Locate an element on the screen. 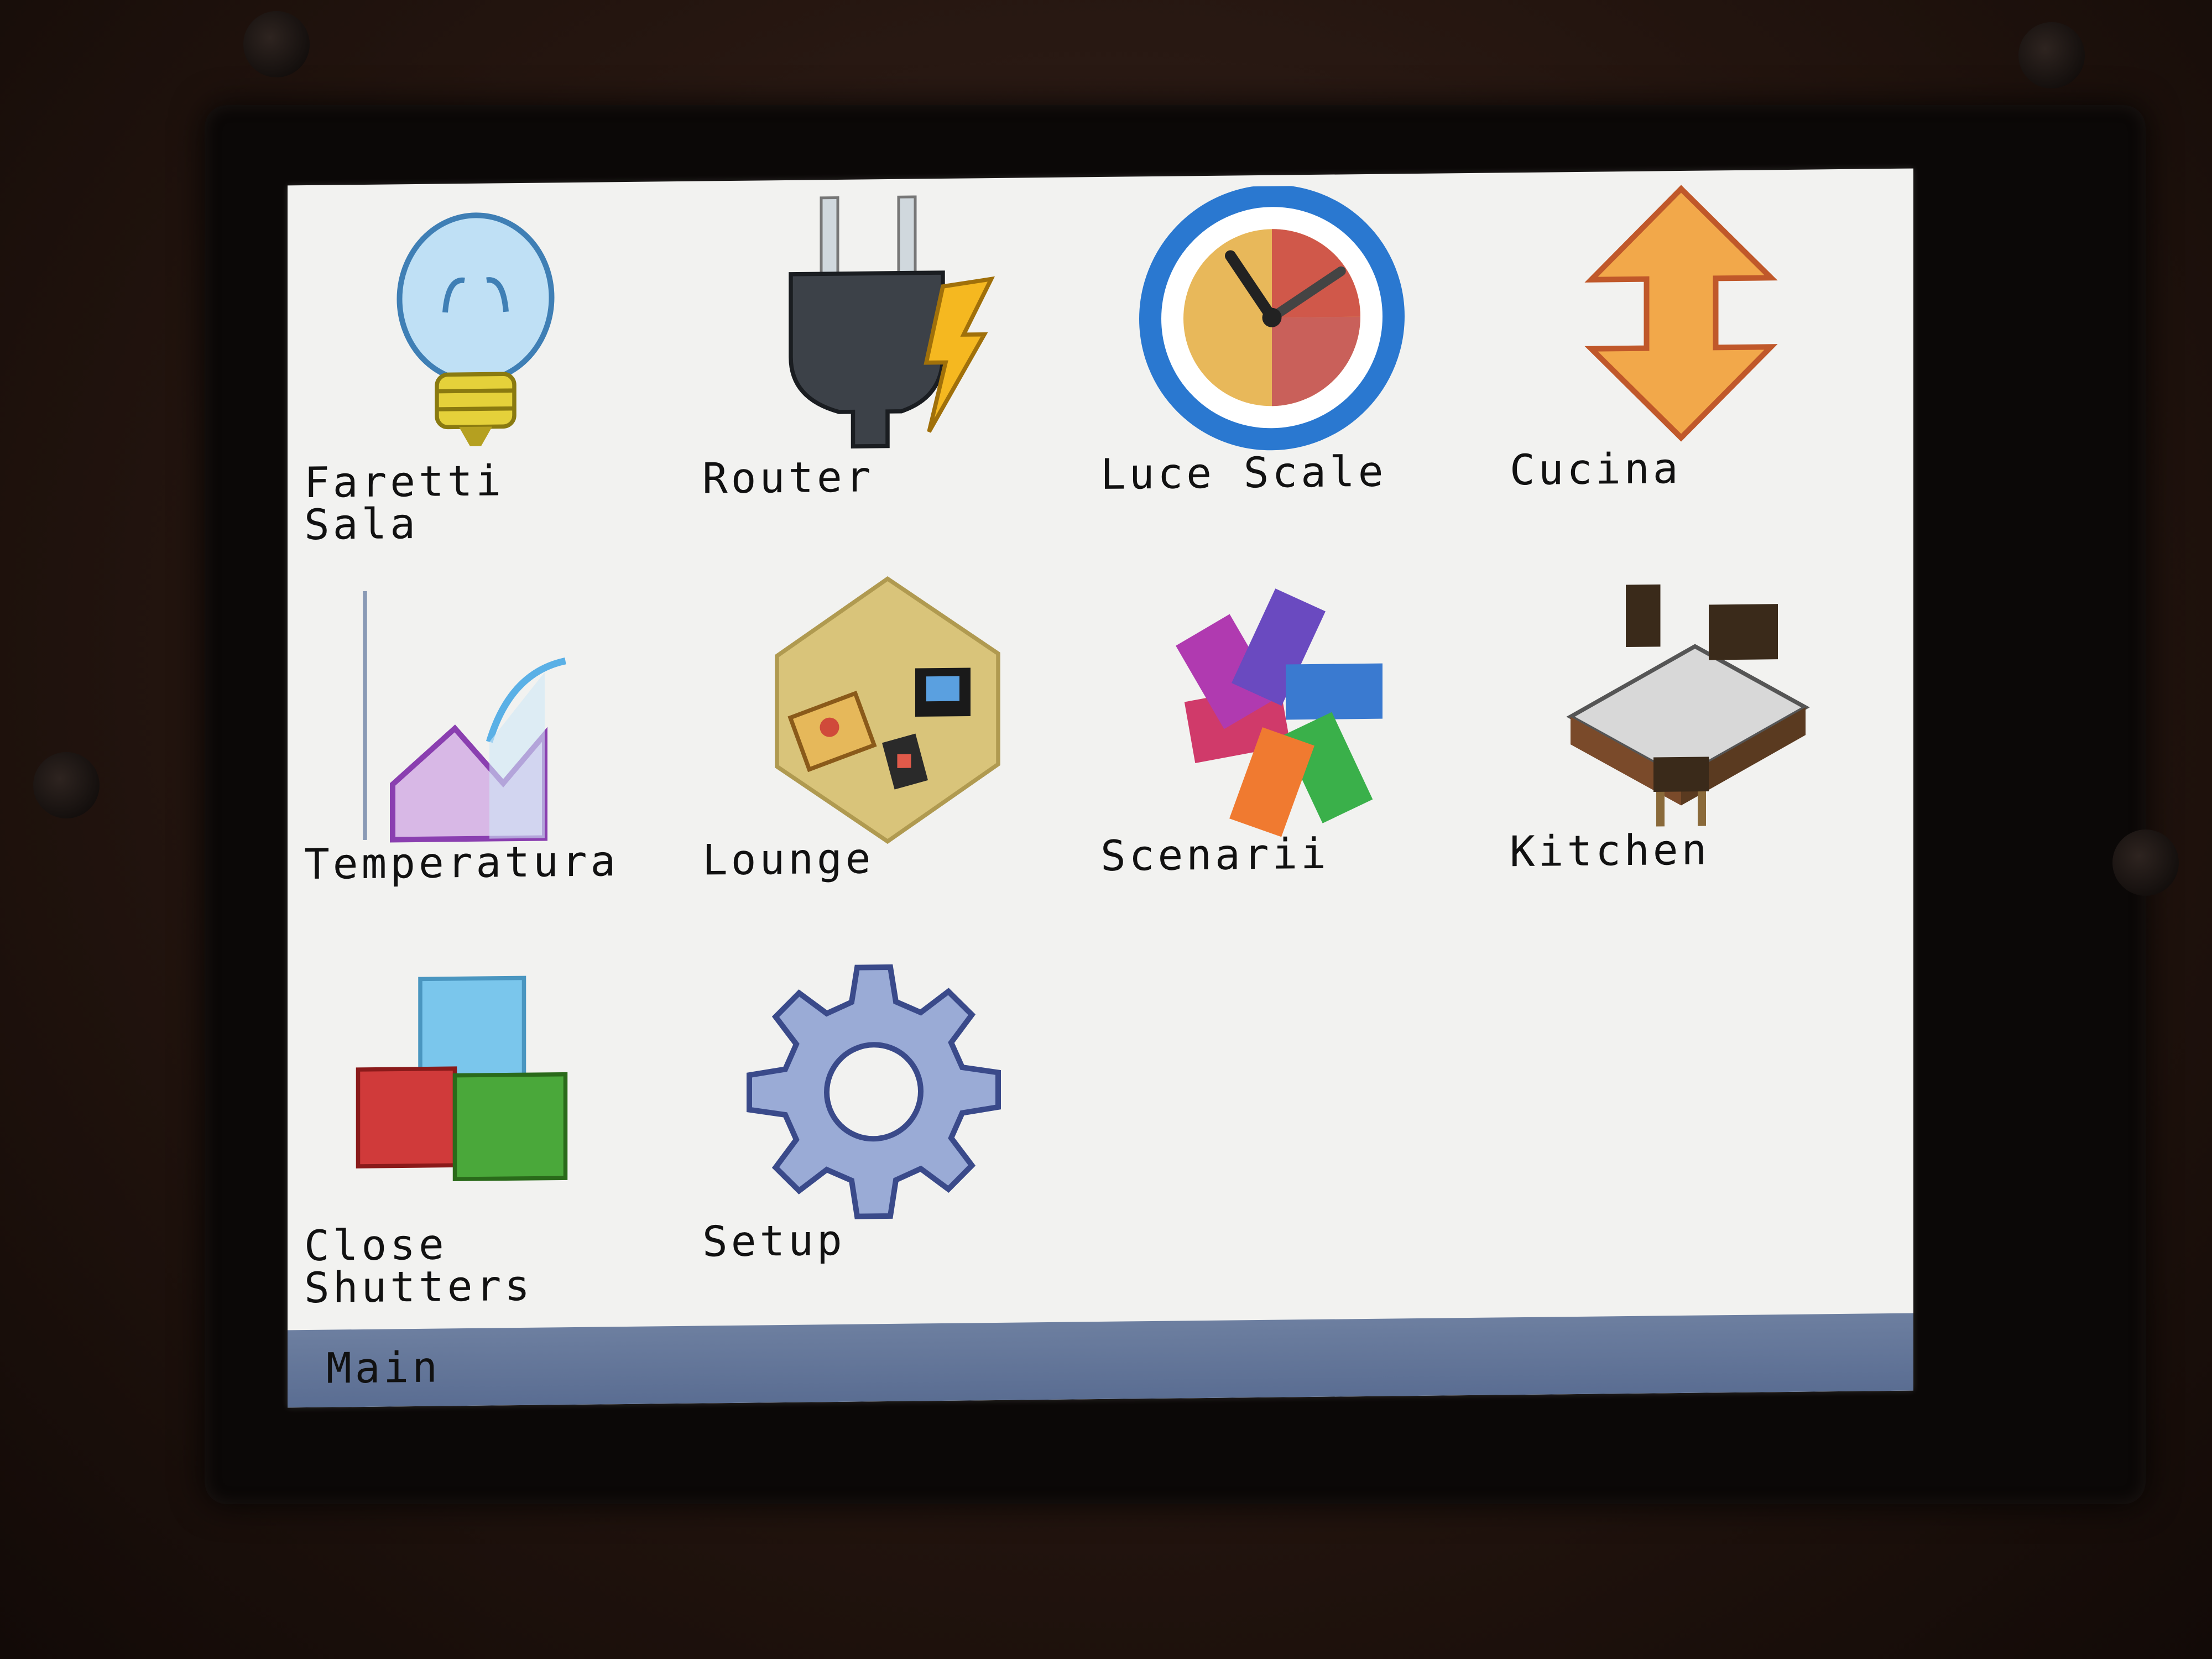  menu-item-close-shutters: Close Shutters is located at coordinates (493, 1129).